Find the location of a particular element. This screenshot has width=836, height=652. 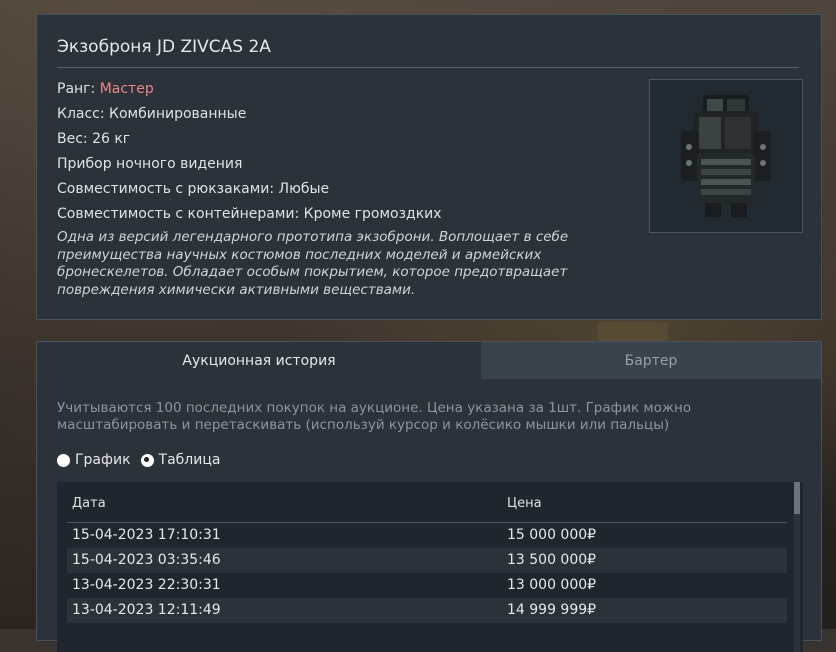

column-price: Цена is located at coordinates (524, 503).